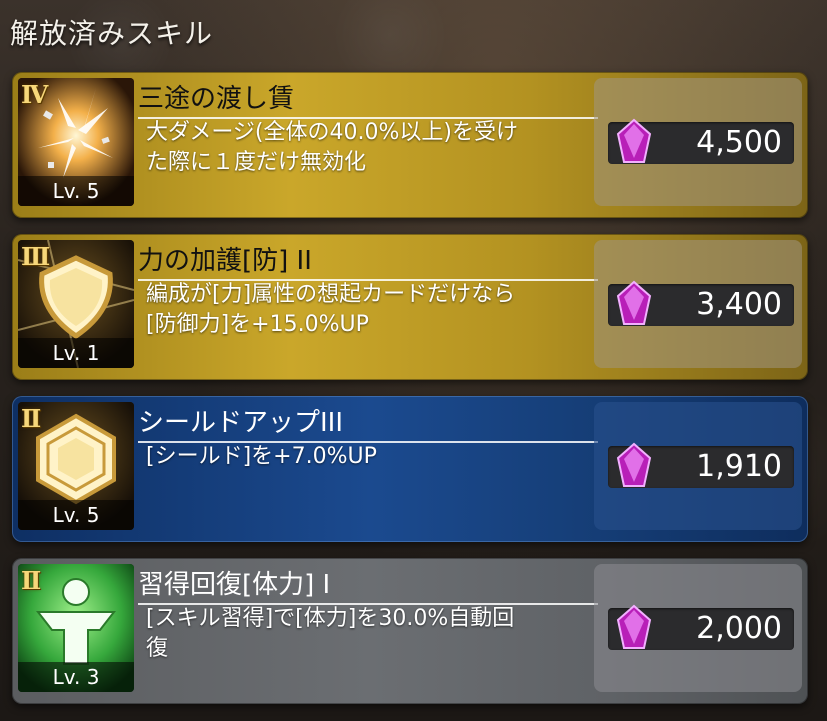 The height and width of the screenshot is (721, 827). Describe the element at coordinates (112, 33) in the screenshot. I see `page-title: 解放済みスキル` at that location.